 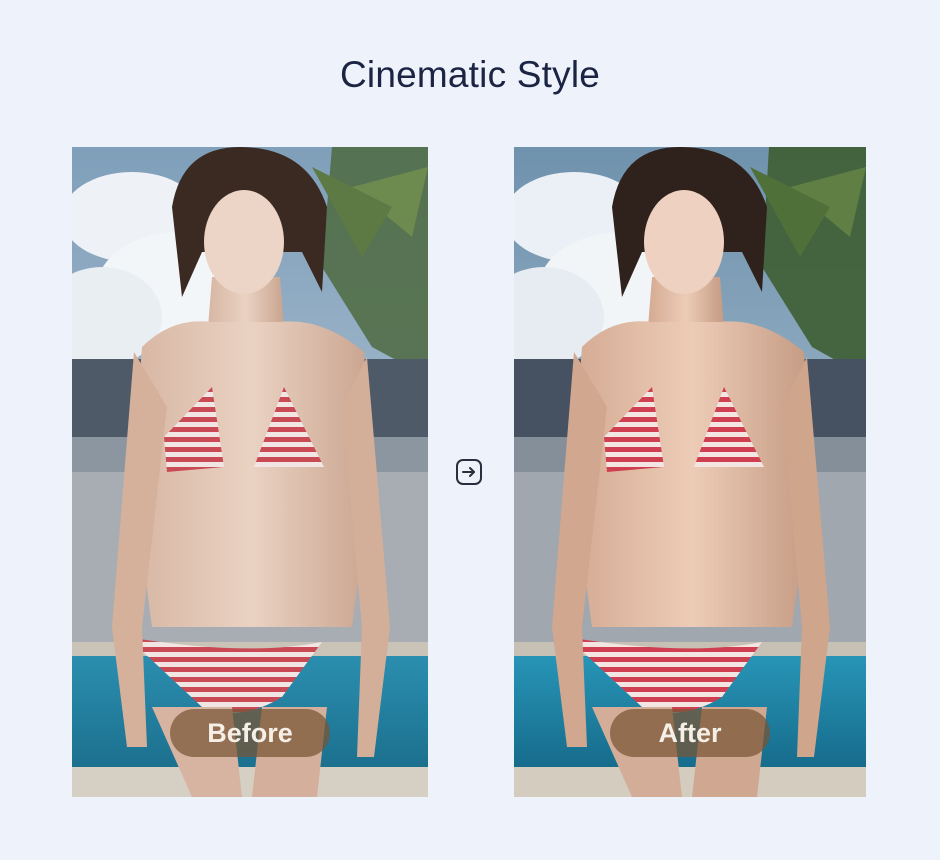 What do you see at coordinates (690, 733) in the screenshot?
I see `after-label: After` at bounding box center [690, 733].